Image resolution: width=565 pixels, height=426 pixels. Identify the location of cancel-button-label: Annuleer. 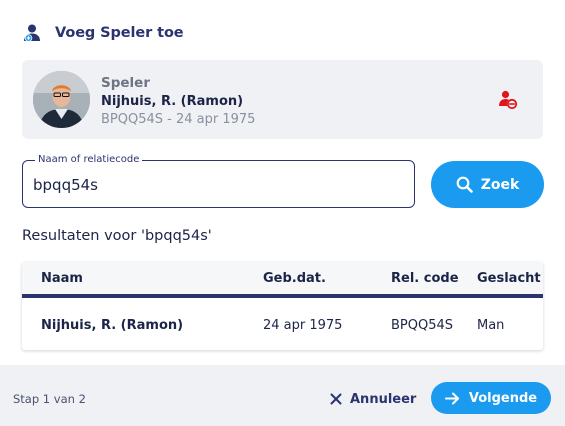
(383, 399).